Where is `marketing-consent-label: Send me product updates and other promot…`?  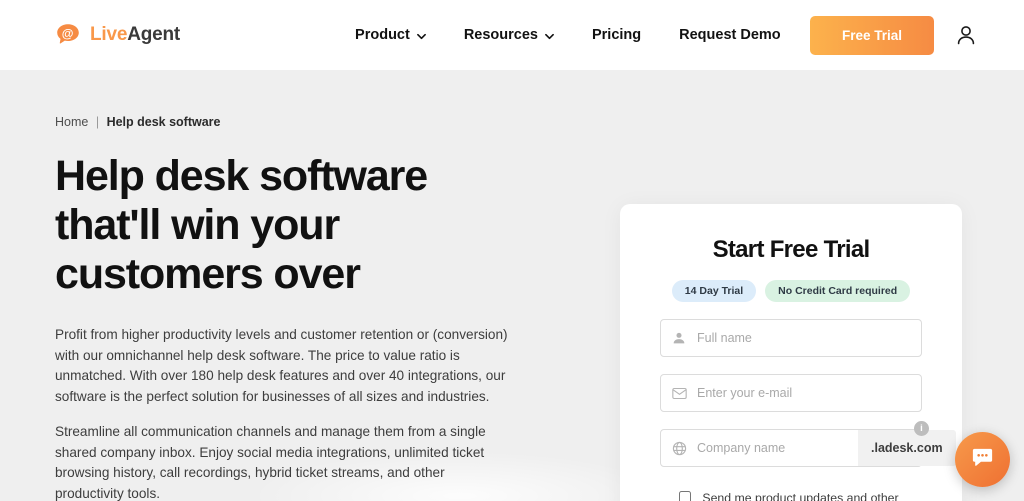
marketing-consent-label: Send me product updates and other promot… is located at coordinates (800, 496).